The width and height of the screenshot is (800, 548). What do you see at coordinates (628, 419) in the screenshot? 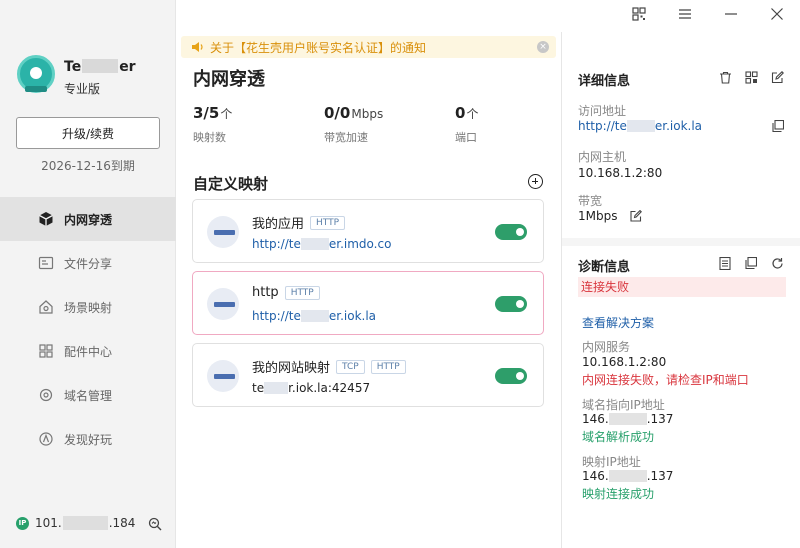
I see `domain-ip-value: 146. .137` at bounding box center [628, 419].